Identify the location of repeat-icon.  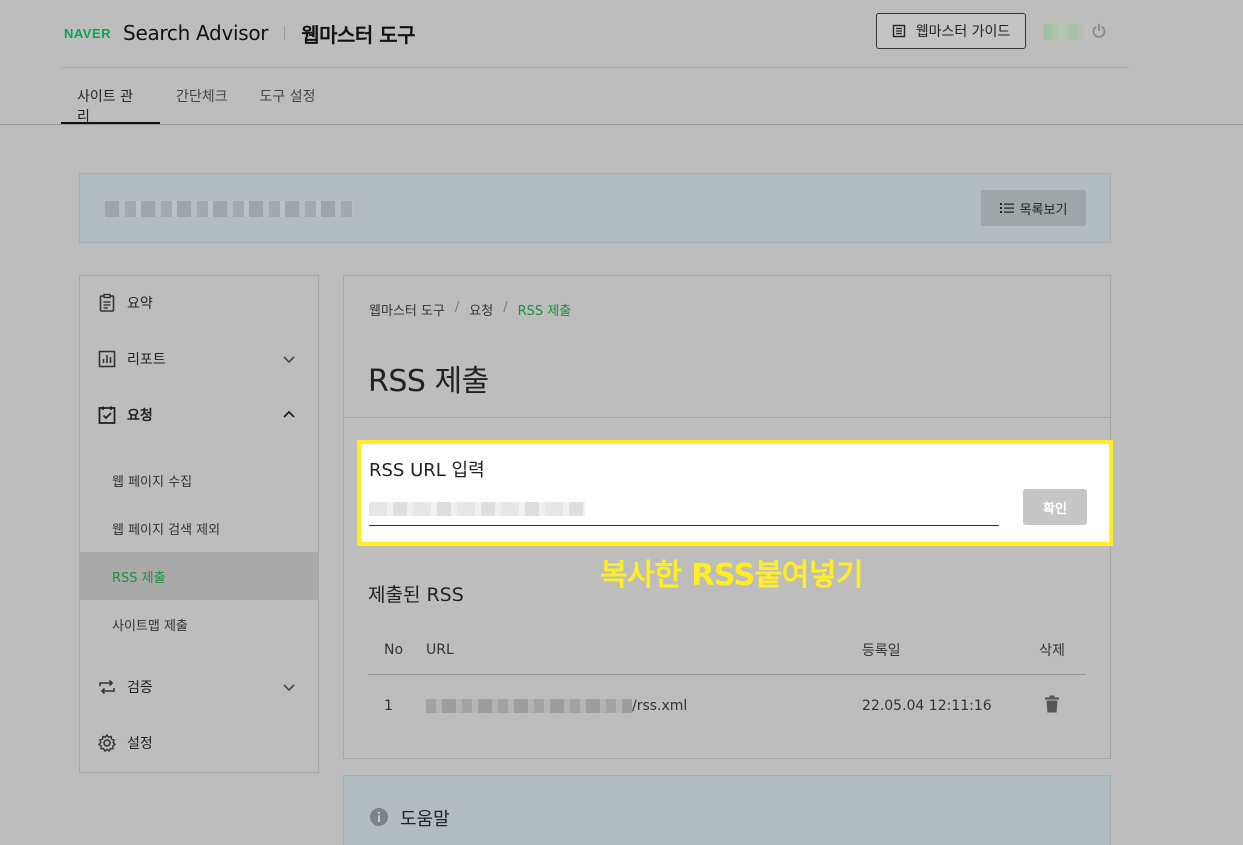
(107, 687).